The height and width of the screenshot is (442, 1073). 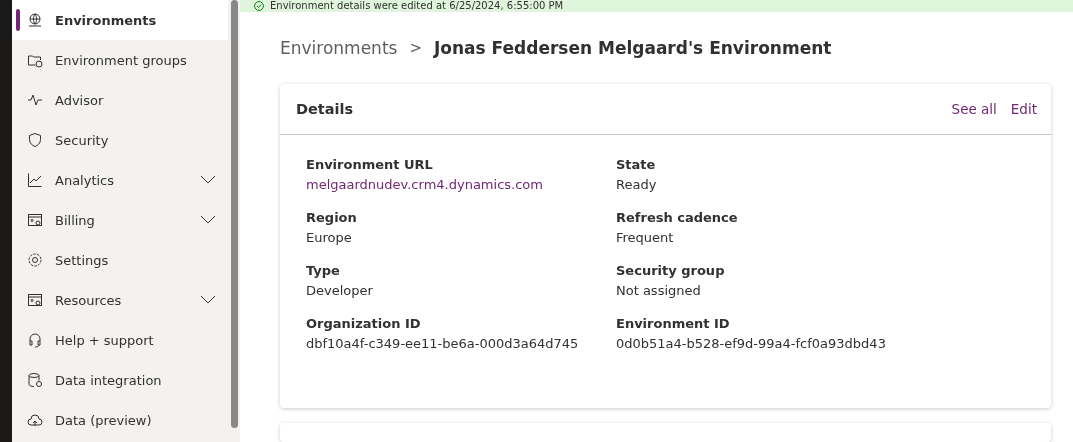 I want to click on settings-icon, so click(x=35, y=260).